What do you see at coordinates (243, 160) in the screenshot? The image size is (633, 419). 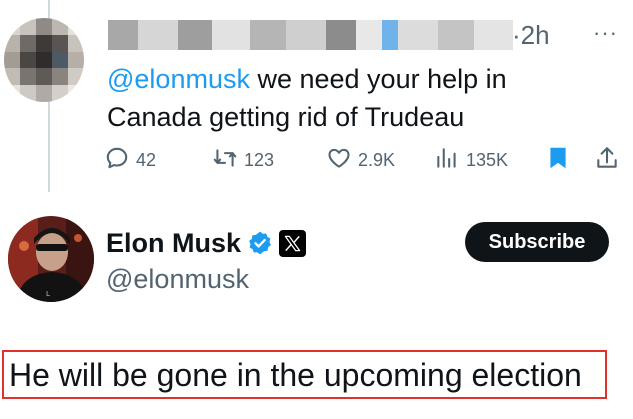 I see `repost-button: 123` at bounding box center [243, 160].